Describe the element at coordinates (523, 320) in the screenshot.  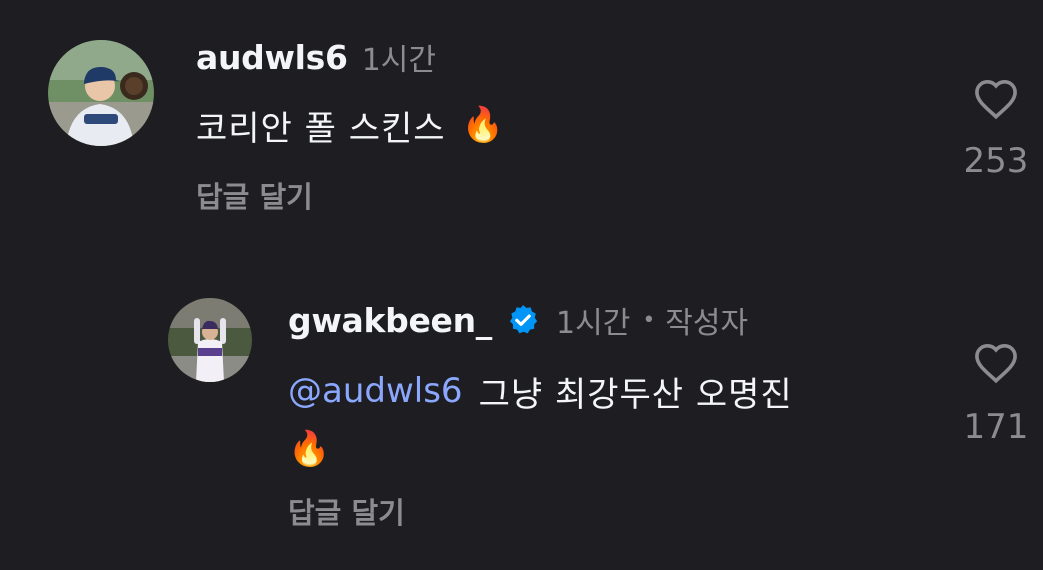
I see `verified-badge-icon` at that location.